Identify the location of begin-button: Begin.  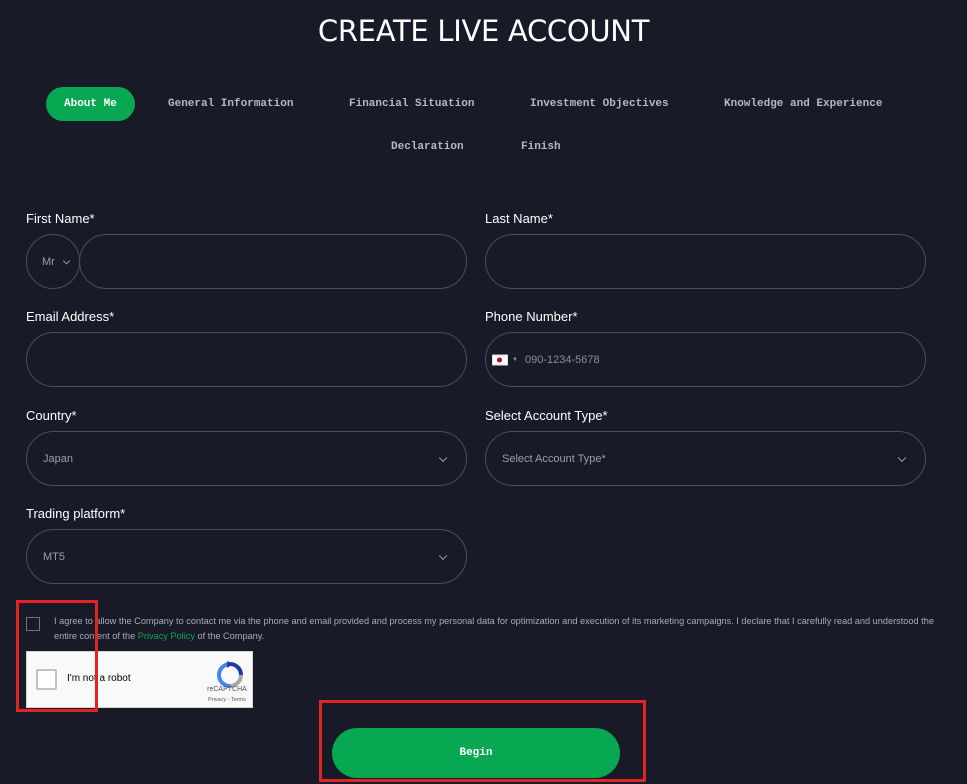
(476, 753).